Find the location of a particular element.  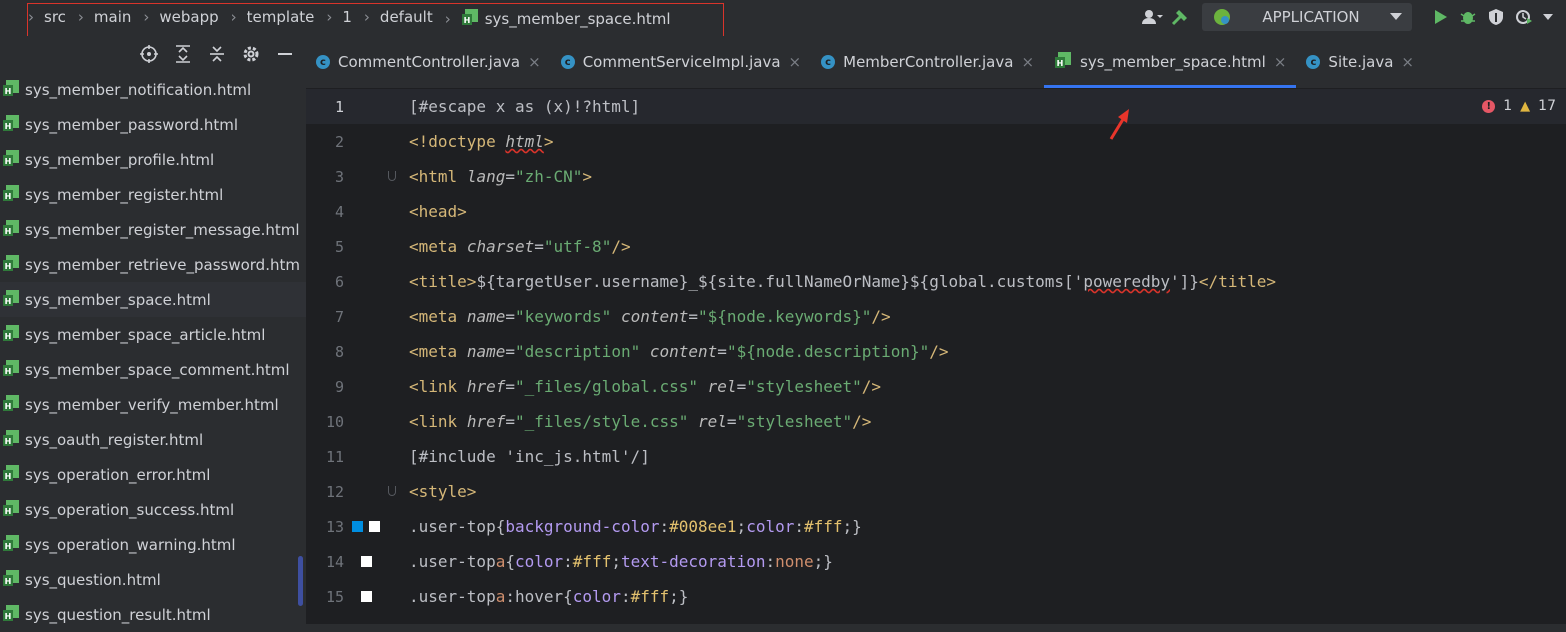

debug-icon is located at coordinates (1468, 17).